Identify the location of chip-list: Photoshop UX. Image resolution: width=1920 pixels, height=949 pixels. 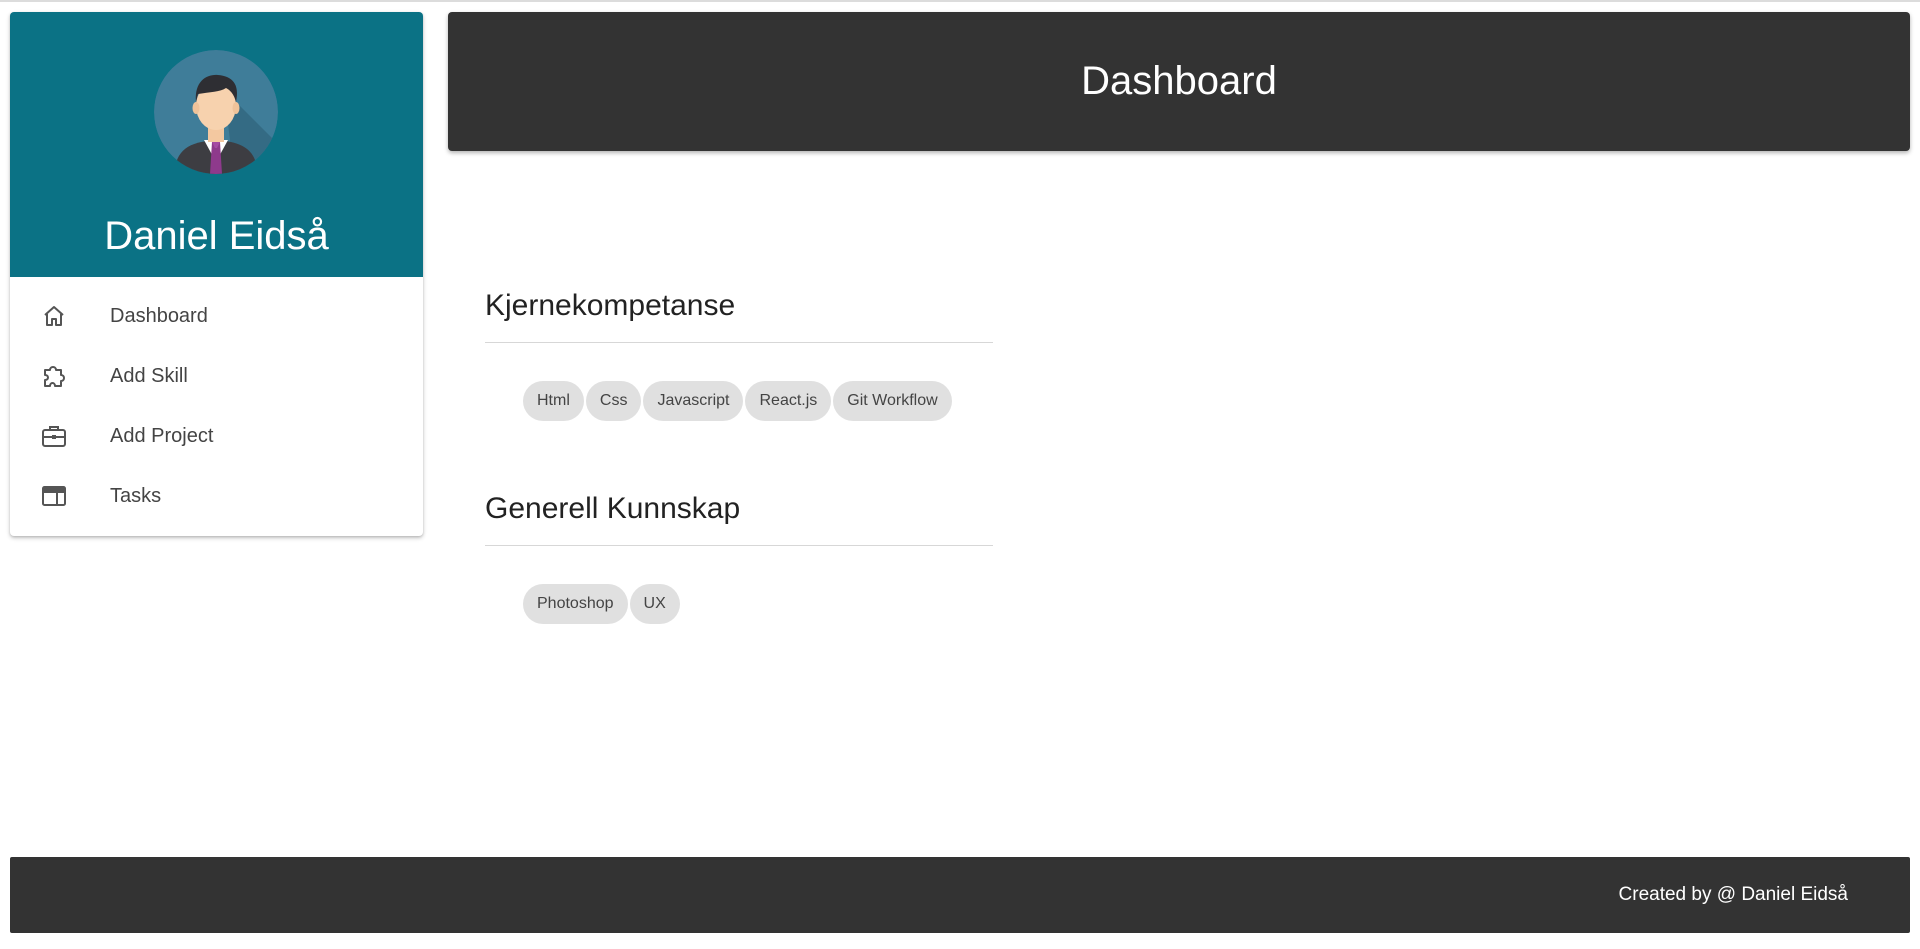
(739, 604).